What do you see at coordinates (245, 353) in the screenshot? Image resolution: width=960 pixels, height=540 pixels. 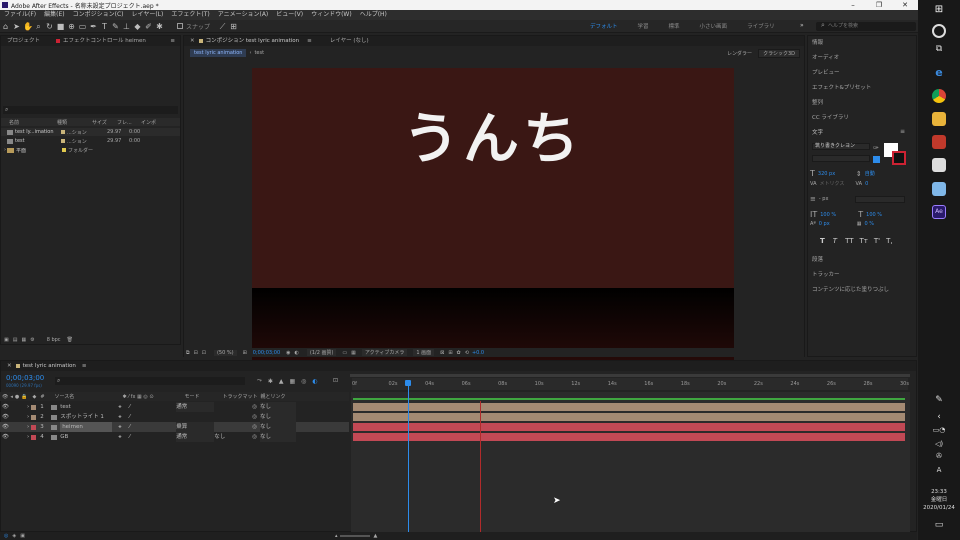 I see `fit-icon: ⊞` at bounding box center [245, 353].